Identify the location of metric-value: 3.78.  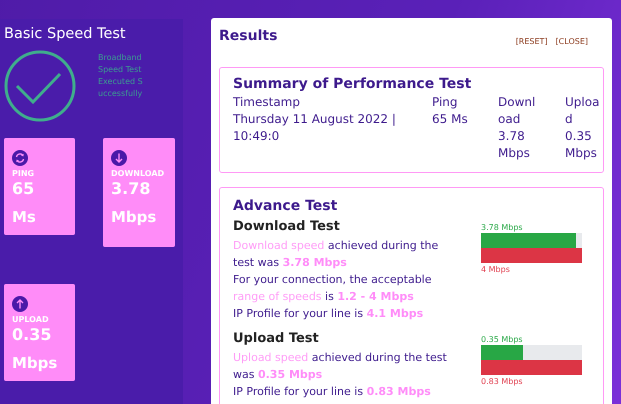
(131, 189).